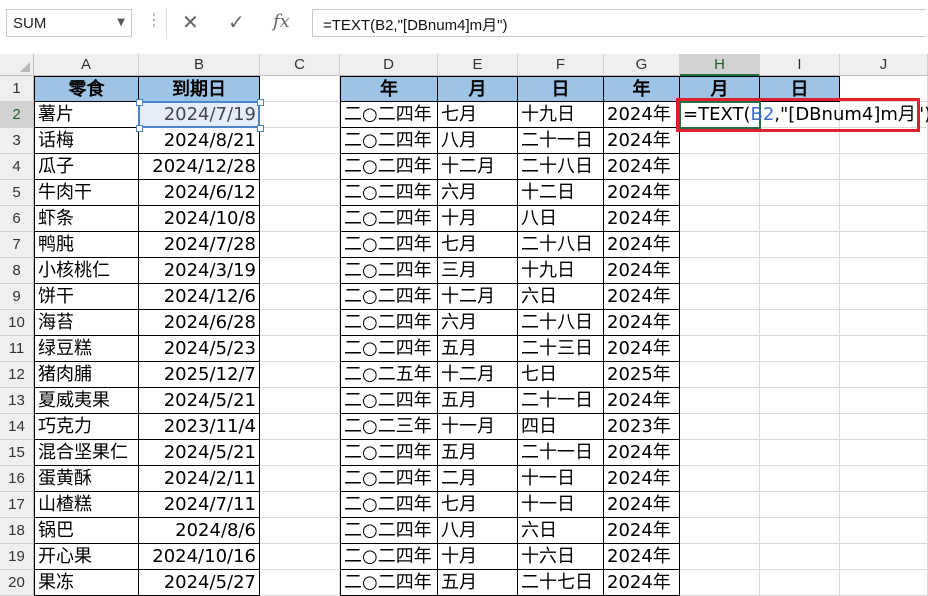 This screenshot has height=596, width=928. I want to click on cell-b13: 2024/5/21, so click(199, 401).